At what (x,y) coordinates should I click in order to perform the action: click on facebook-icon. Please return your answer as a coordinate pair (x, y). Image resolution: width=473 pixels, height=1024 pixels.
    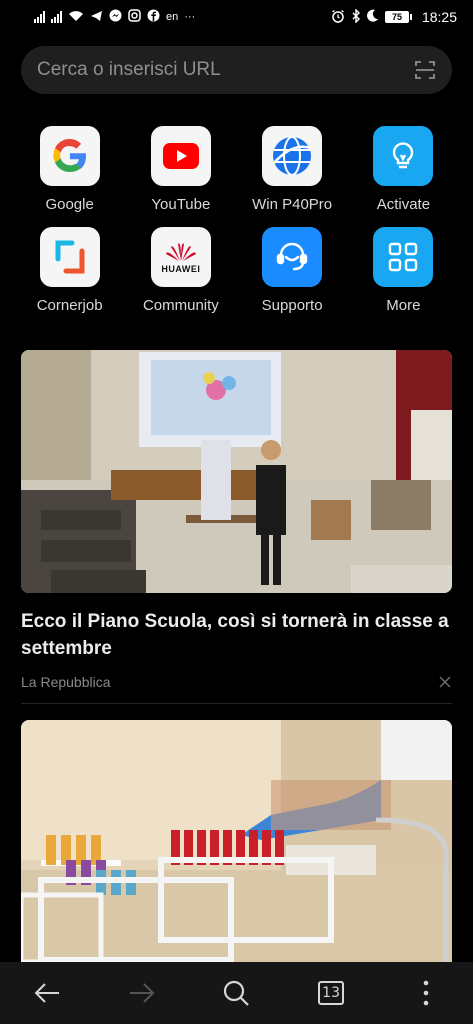
    Looking at the image, I should click on (153, 17).